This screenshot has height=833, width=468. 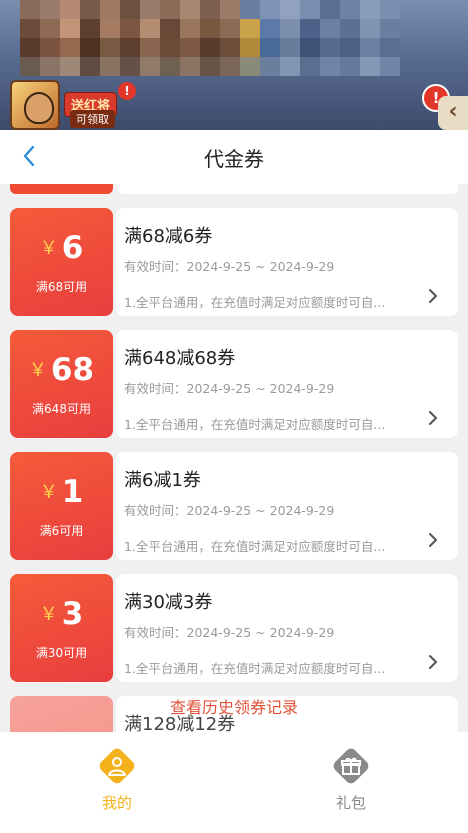 I want to click on coupon-value-panel: ￥ 68 满648可用, so click(x=61, y=384).